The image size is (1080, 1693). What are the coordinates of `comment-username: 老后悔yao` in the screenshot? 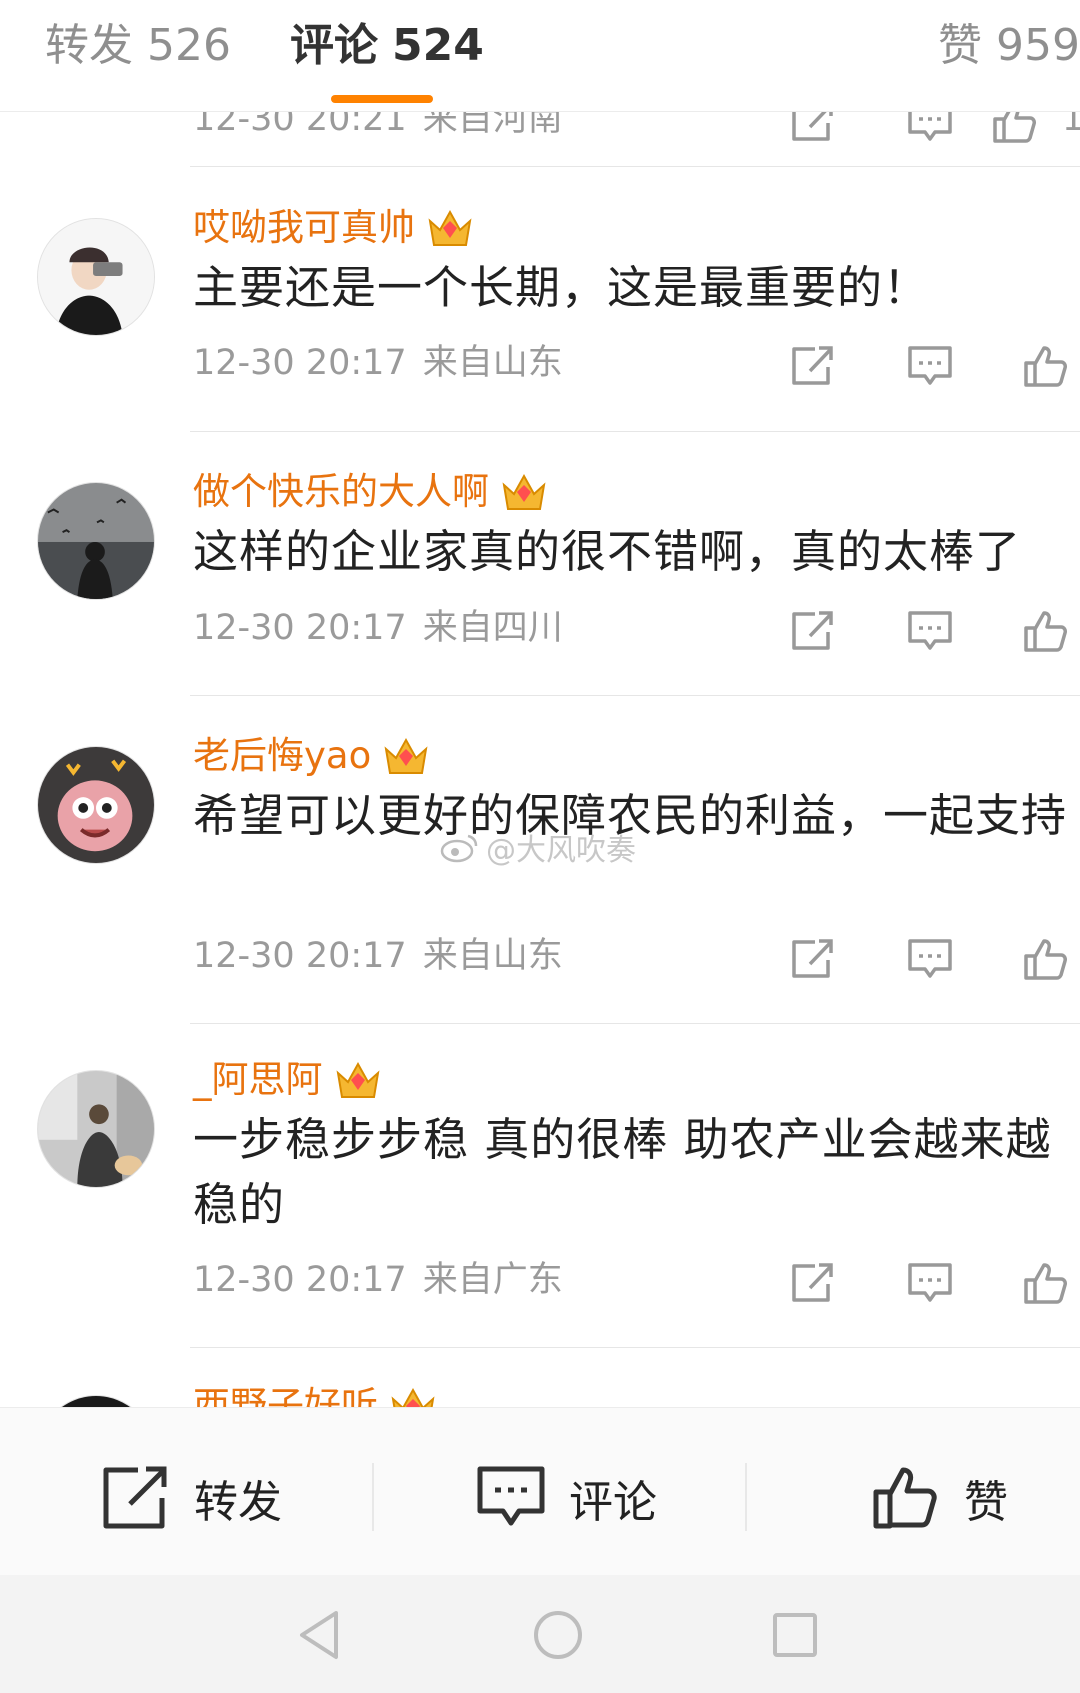 It's located at (311, 756).